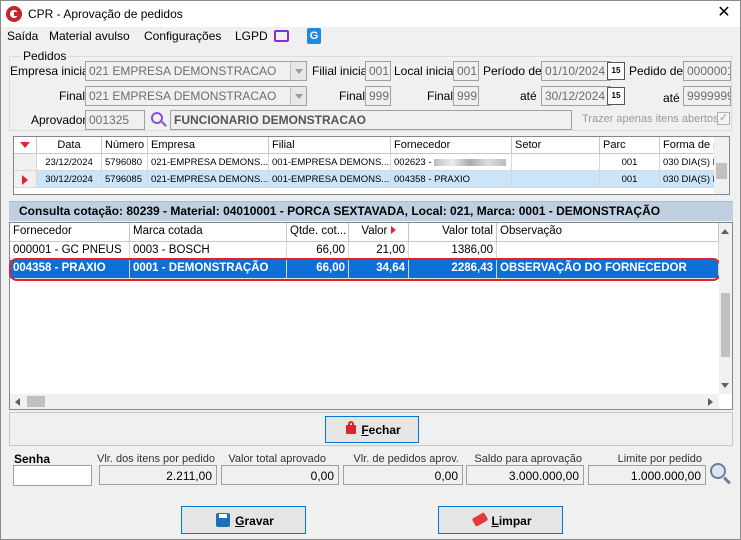 The height and width of the screenshot is (540, 741). Describe the element at coordinates (576, 96) in the screenshot. I see `periodo-ate-field: 30/12/2024` at that location.